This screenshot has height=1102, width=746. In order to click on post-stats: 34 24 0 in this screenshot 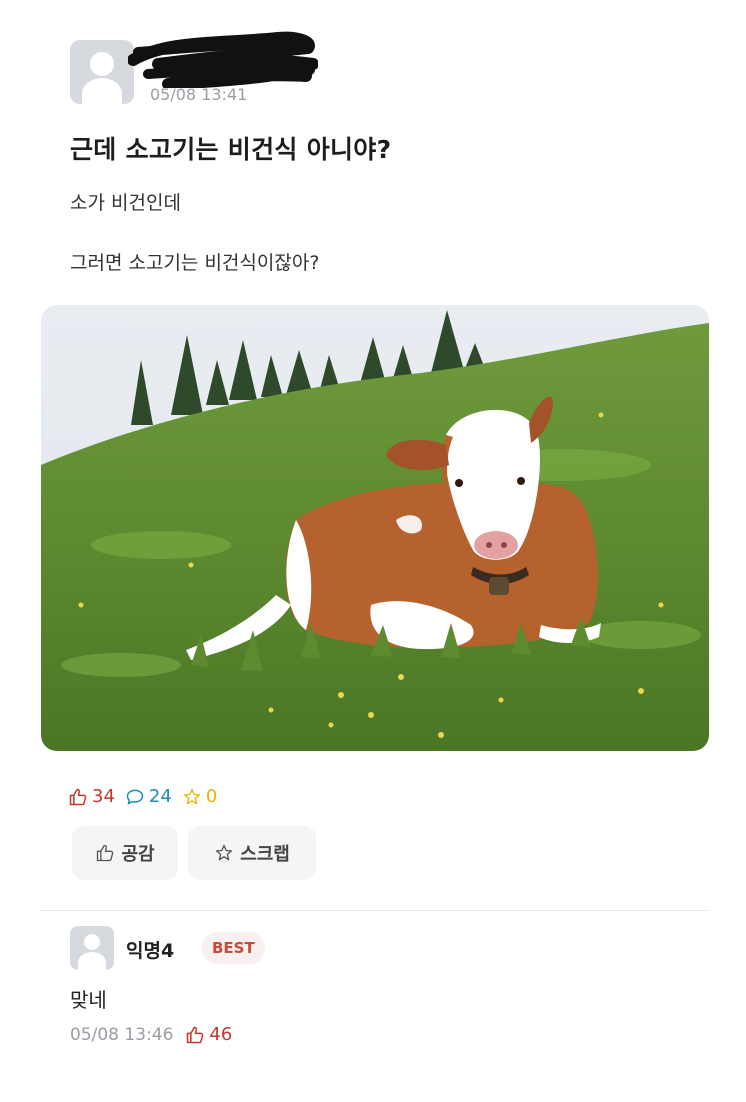, I will do `click(142, 796)`.